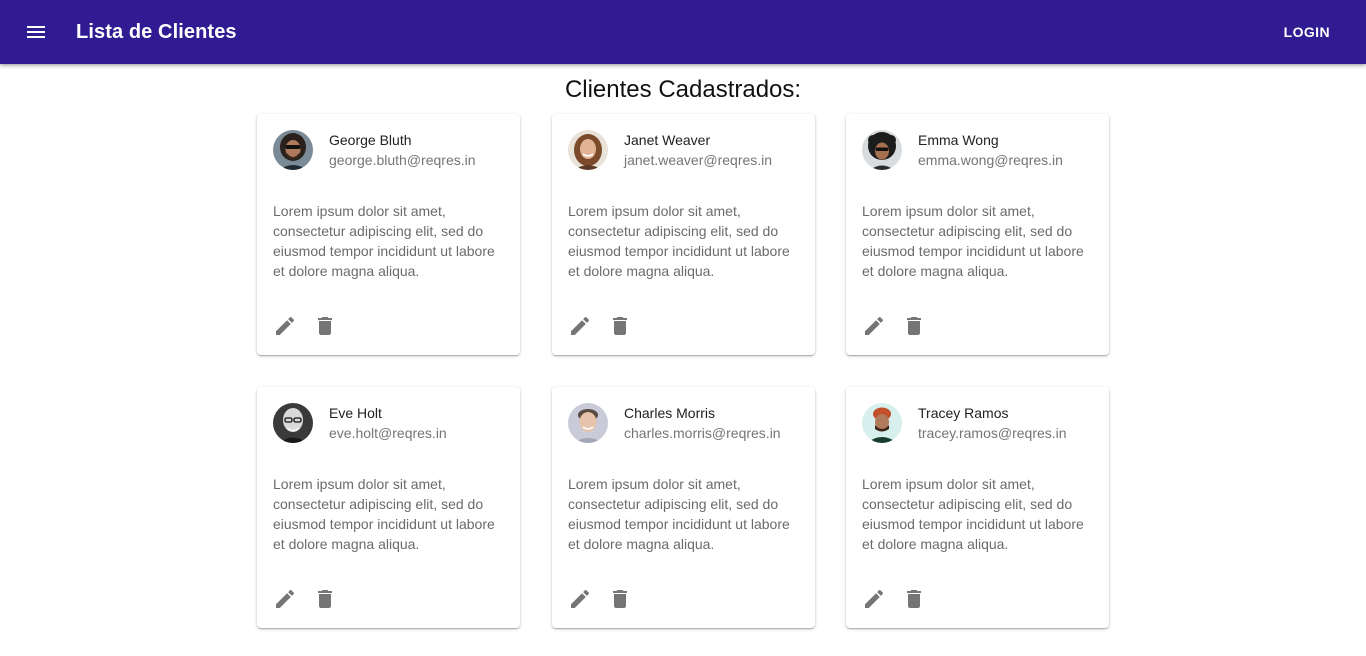 Image resolution: width=1366 pixels, height=656 pixels. Describe the element at coordinates (698, 160) in the screenshot. I see `client-email: janet.weaver@reqres.in` at that location.